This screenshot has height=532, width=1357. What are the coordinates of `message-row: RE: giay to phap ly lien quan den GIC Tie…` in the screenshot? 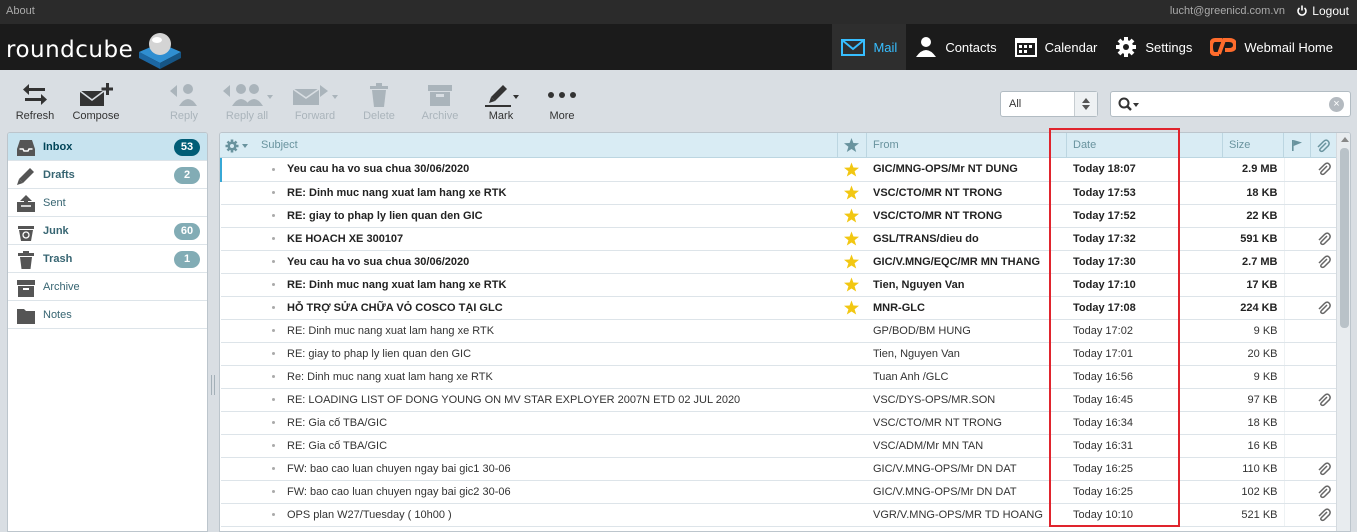 It's located at (779, 354).